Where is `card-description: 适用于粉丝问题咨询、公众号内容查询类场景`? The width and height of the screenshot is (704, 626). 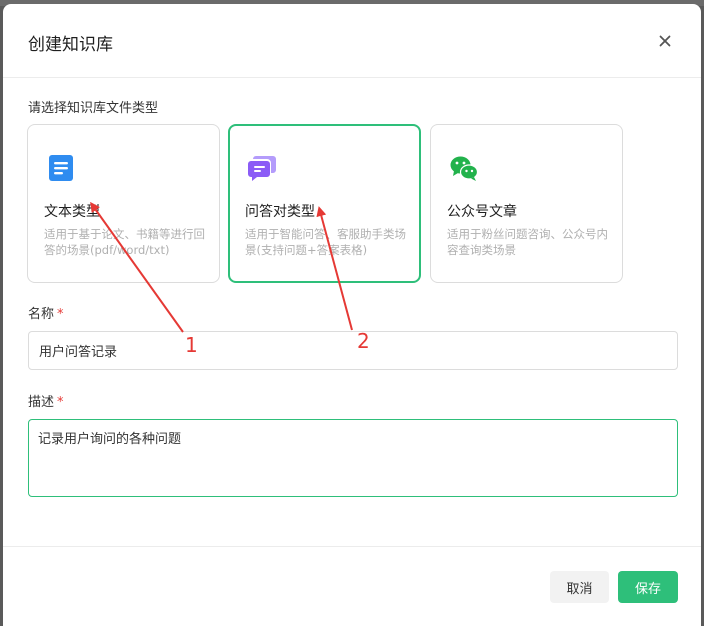
card-description: 适用于粉丝问题咨询、公众号内容查询类场景 is located at coordinates (527, 242).